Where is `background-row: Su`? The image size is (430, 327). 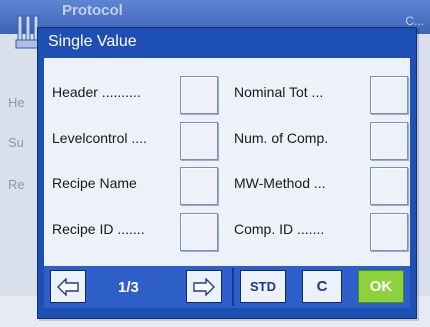
background-row: Su is located at coordinates (16, 142).